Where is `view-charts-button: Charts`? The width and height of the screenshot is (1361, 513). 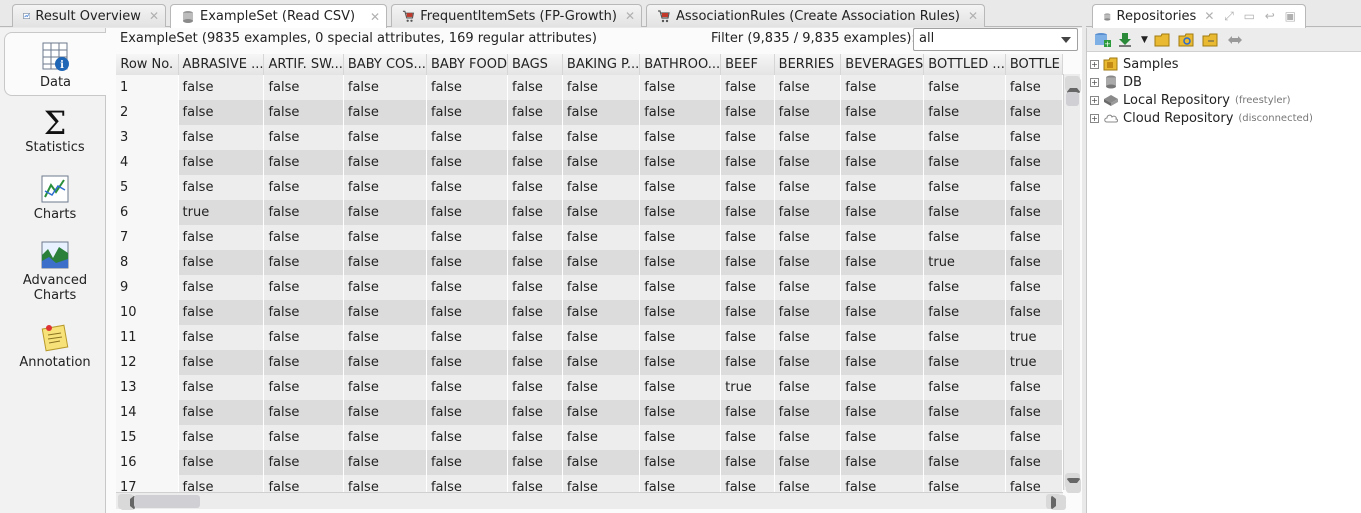
view-charts-button: Charts is located at coordinates (55, 200).